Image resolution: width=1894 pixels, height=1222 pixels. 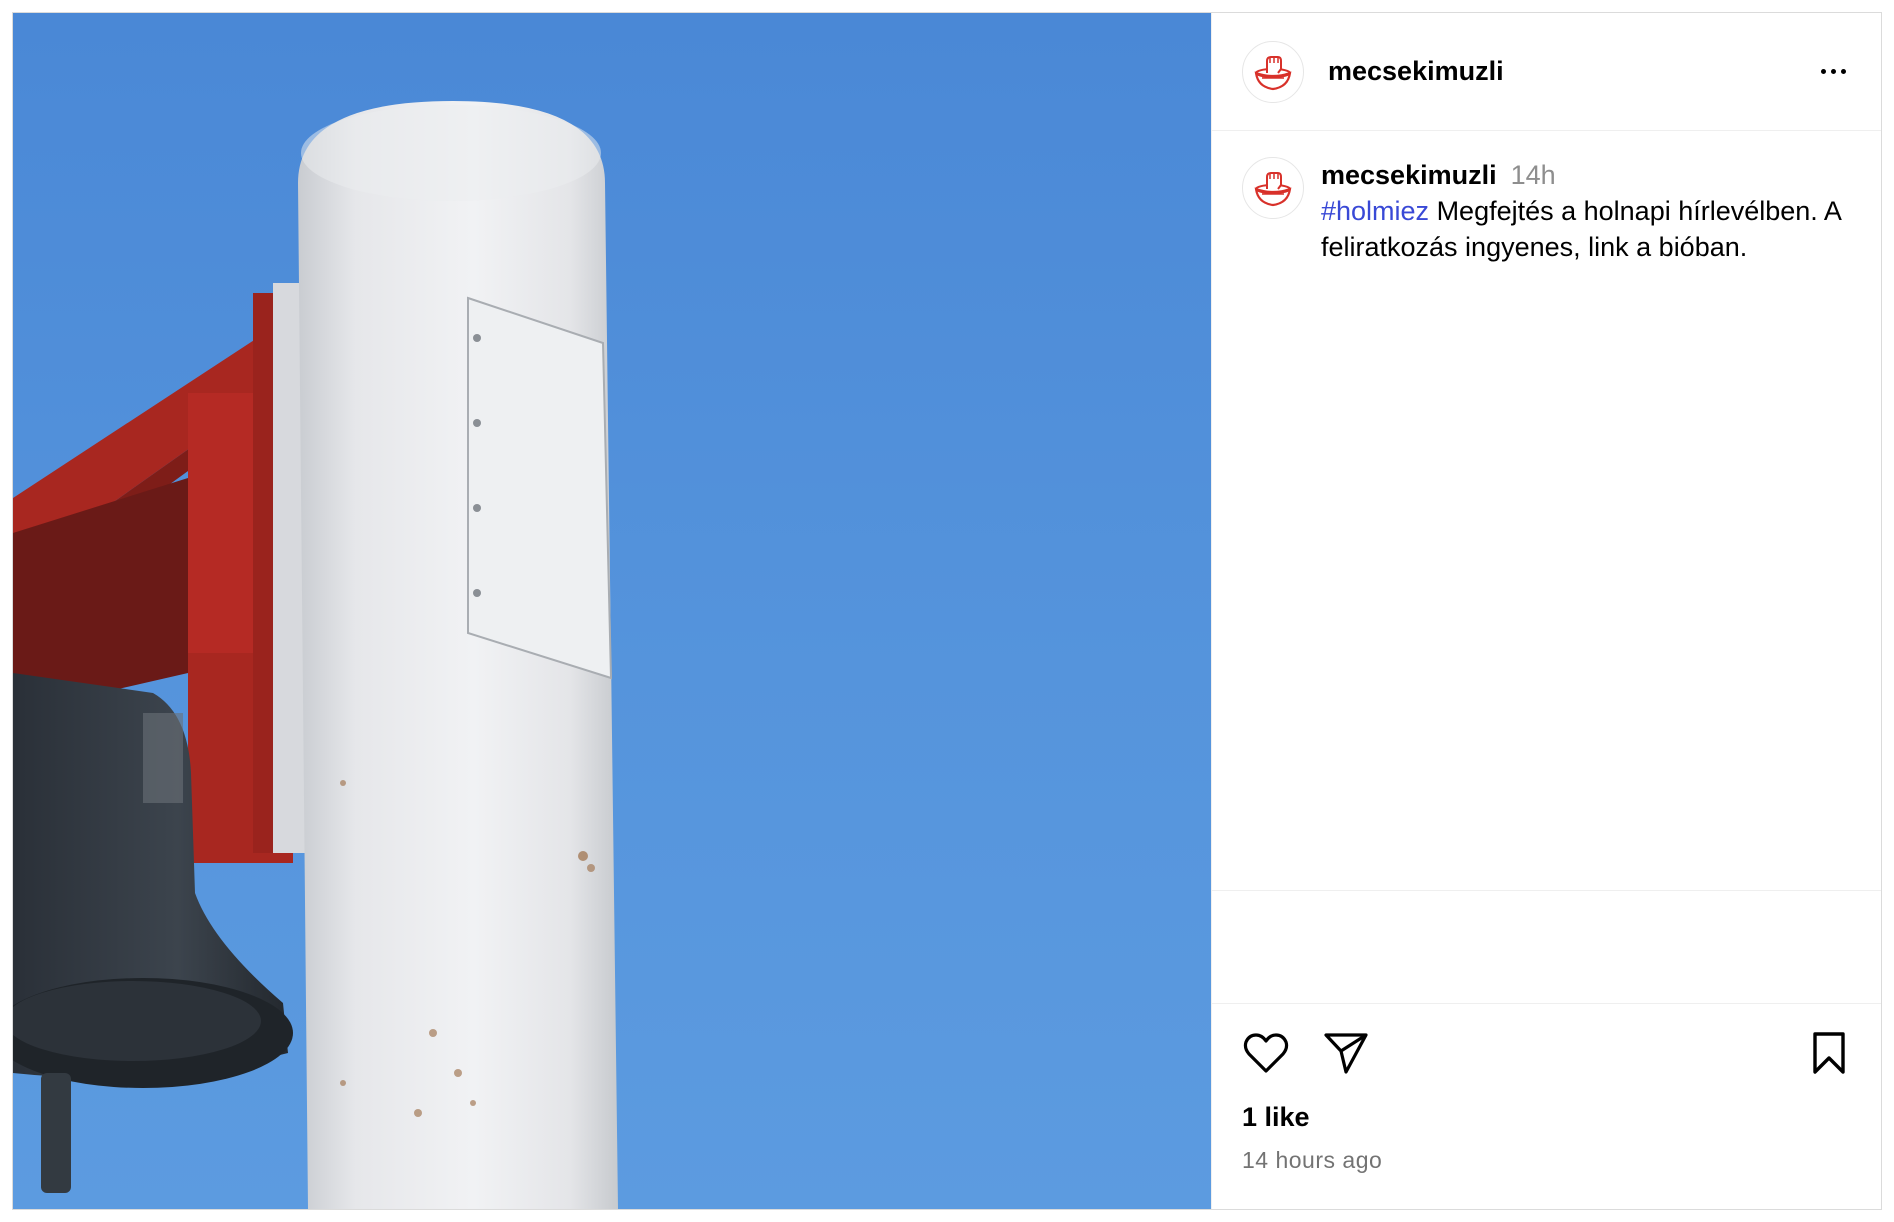 I want to click on likes-count: 1 like, so click(x=1547, y=1117).